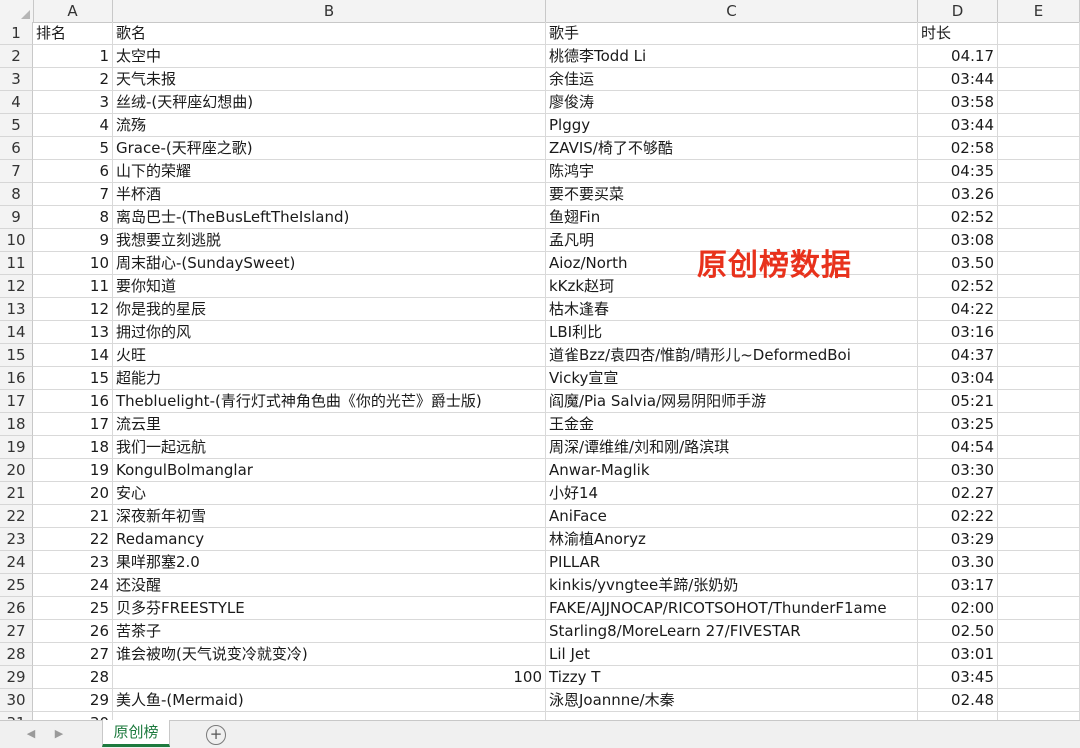 The image size is (1080, 748). I want to click on row-number: 7, so click(16, 171).